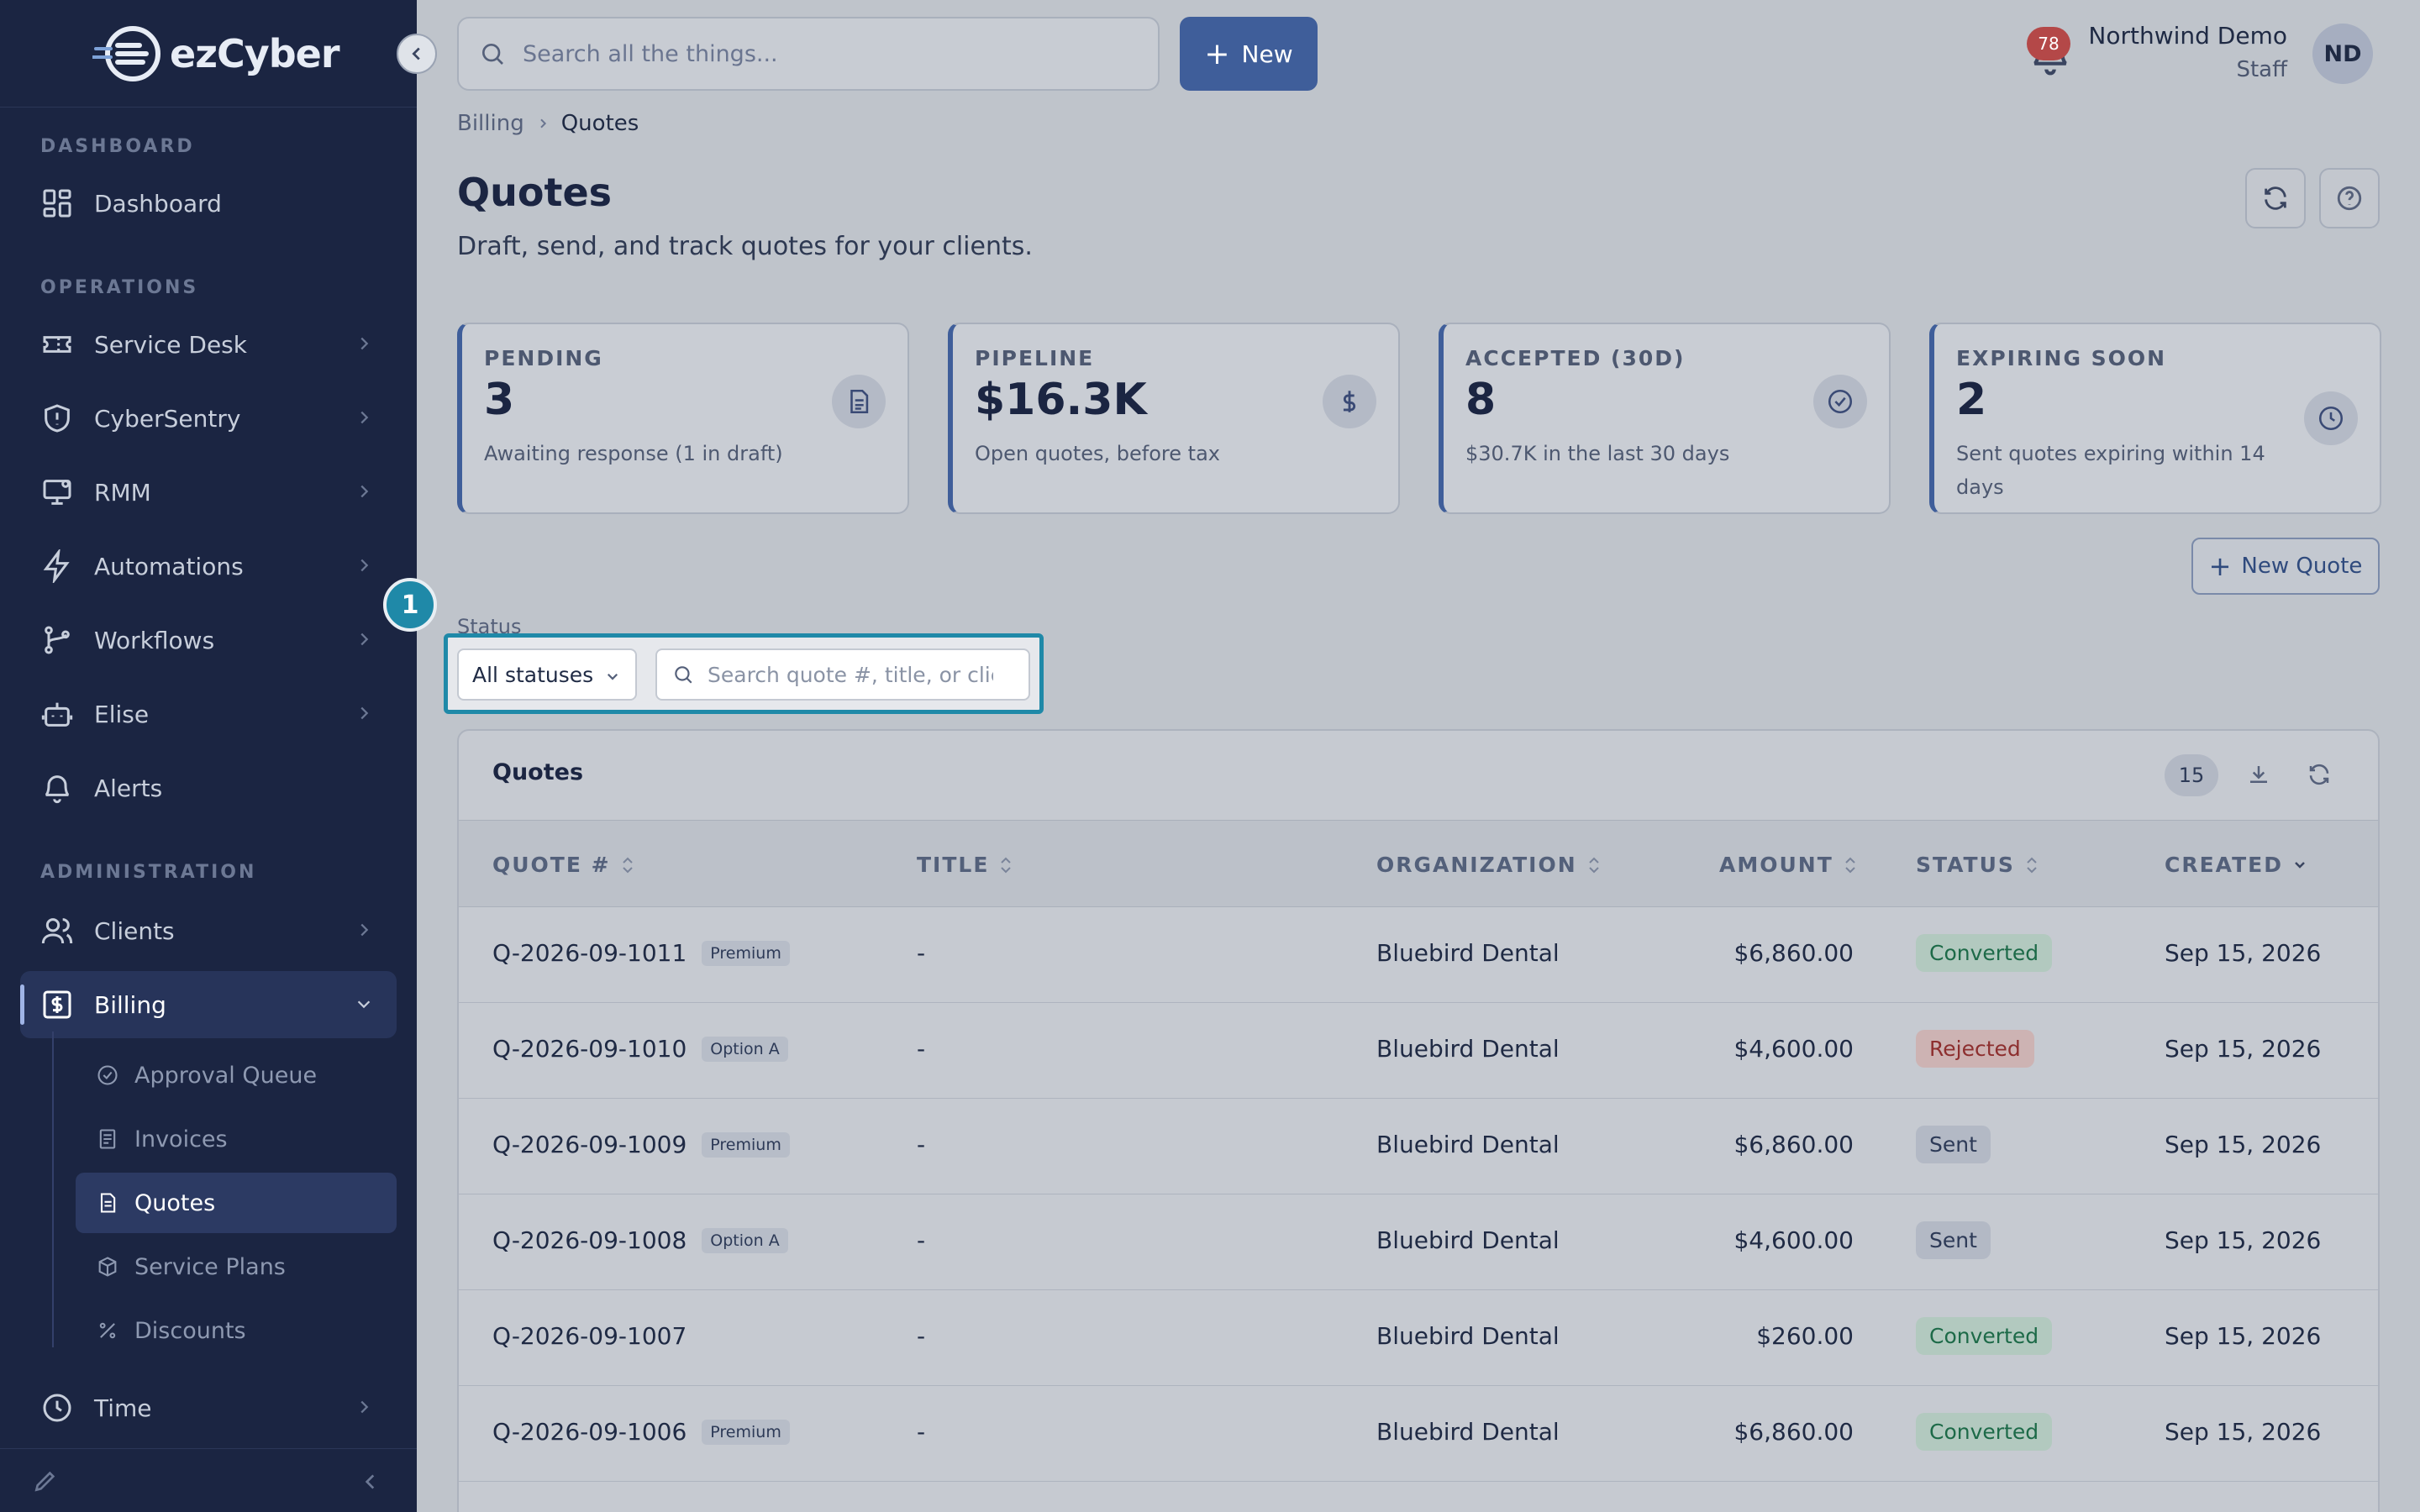 The image size is (2420, 1512). I want to click on sidebar-subitem-service-plans: Service Plans, so click(236, 1266).